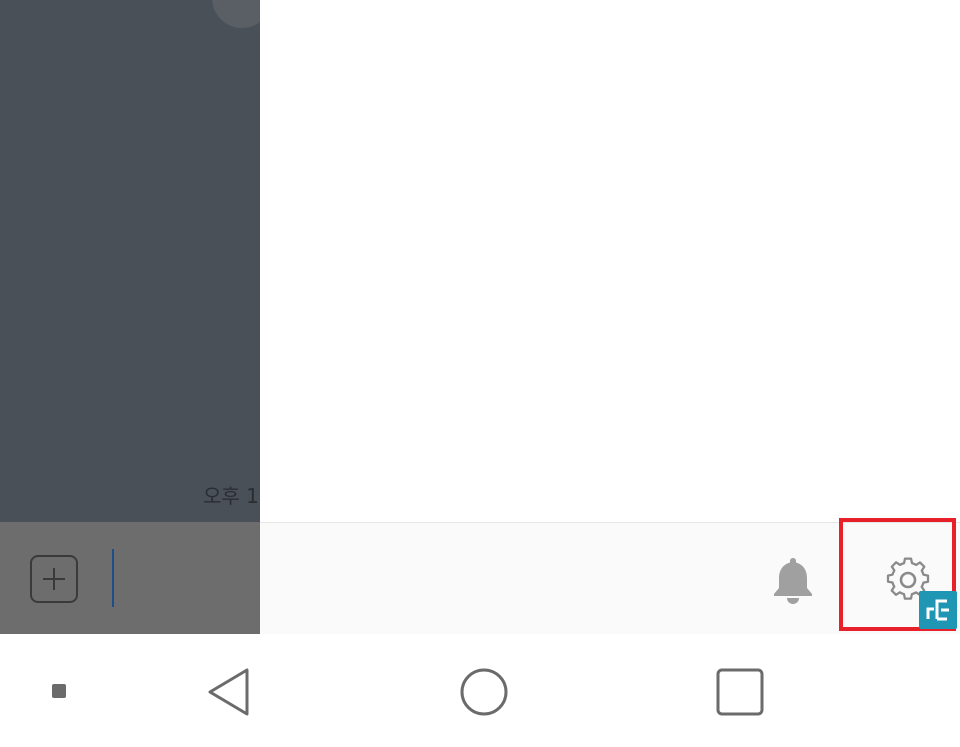 The width and height of the screenshot is (960, 747). Describe the element at coordinates (740, 692) in the screenshot. I see `recents-icon` at that location.